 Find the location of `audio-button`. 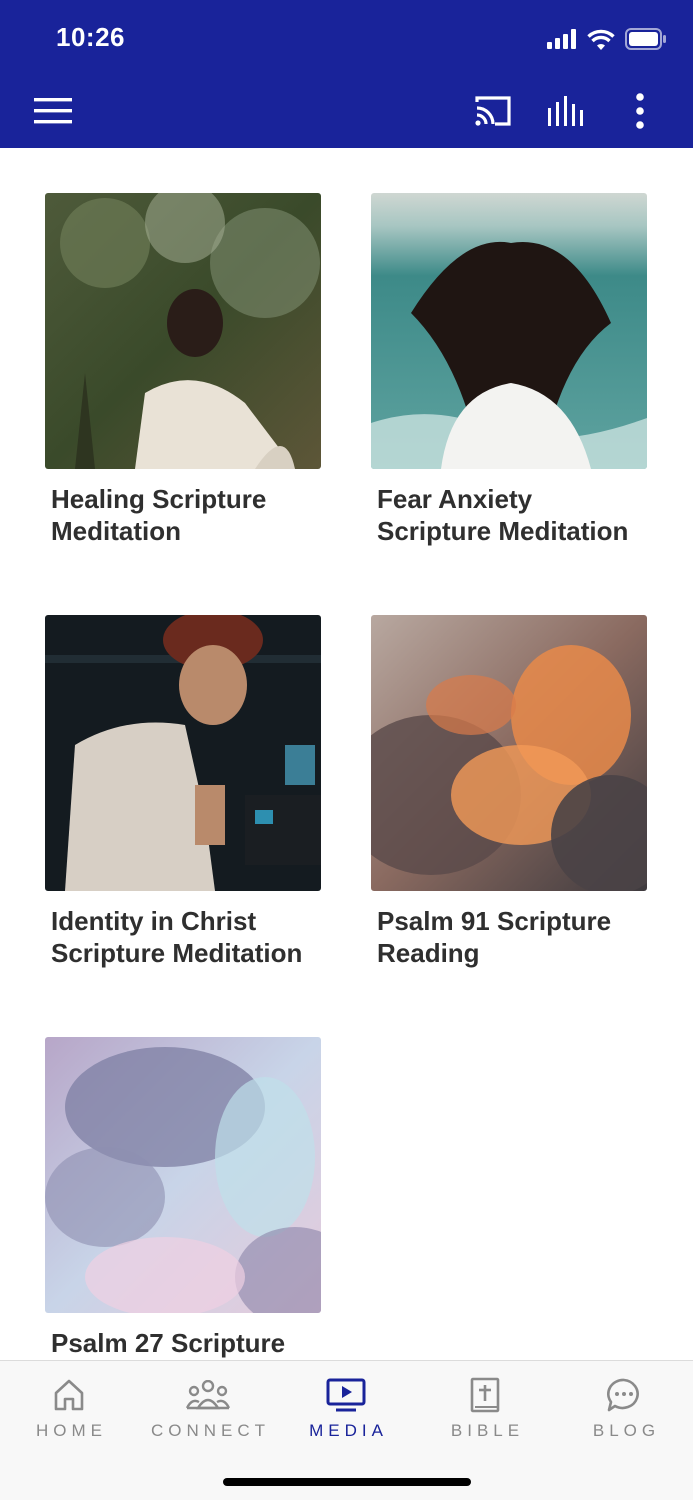

audio-button is located at coordinates (566, 111).